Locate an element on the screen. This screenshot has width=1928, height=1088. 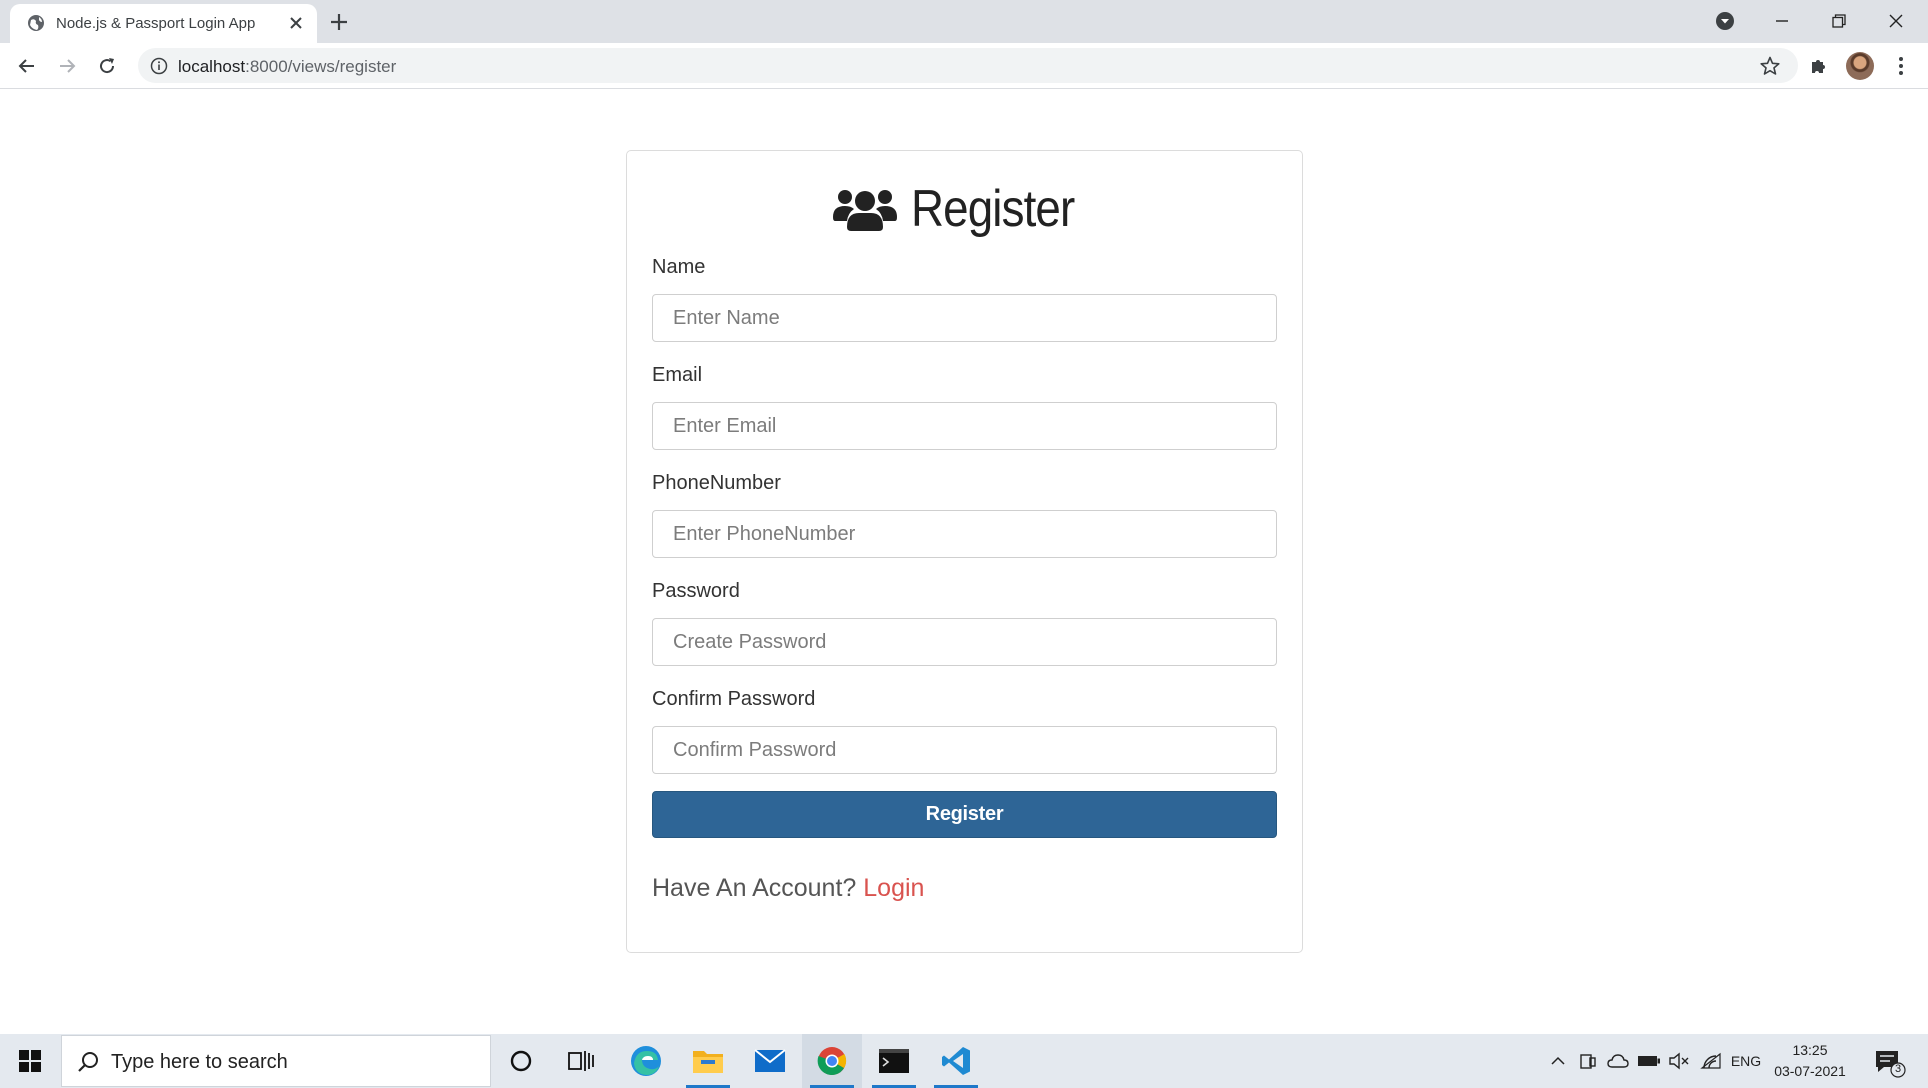
language-indicator: ENG is located at coordinates (1746, 1061).